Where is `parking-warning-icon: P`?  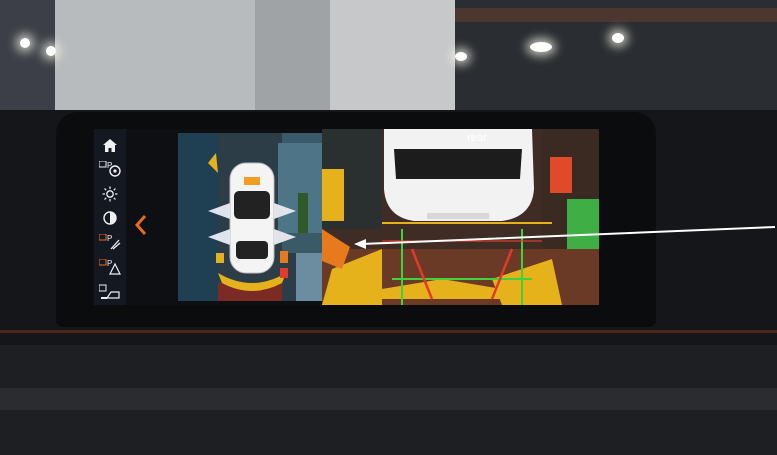
parking-warning-icon: P is located at coordinates (110, 267).